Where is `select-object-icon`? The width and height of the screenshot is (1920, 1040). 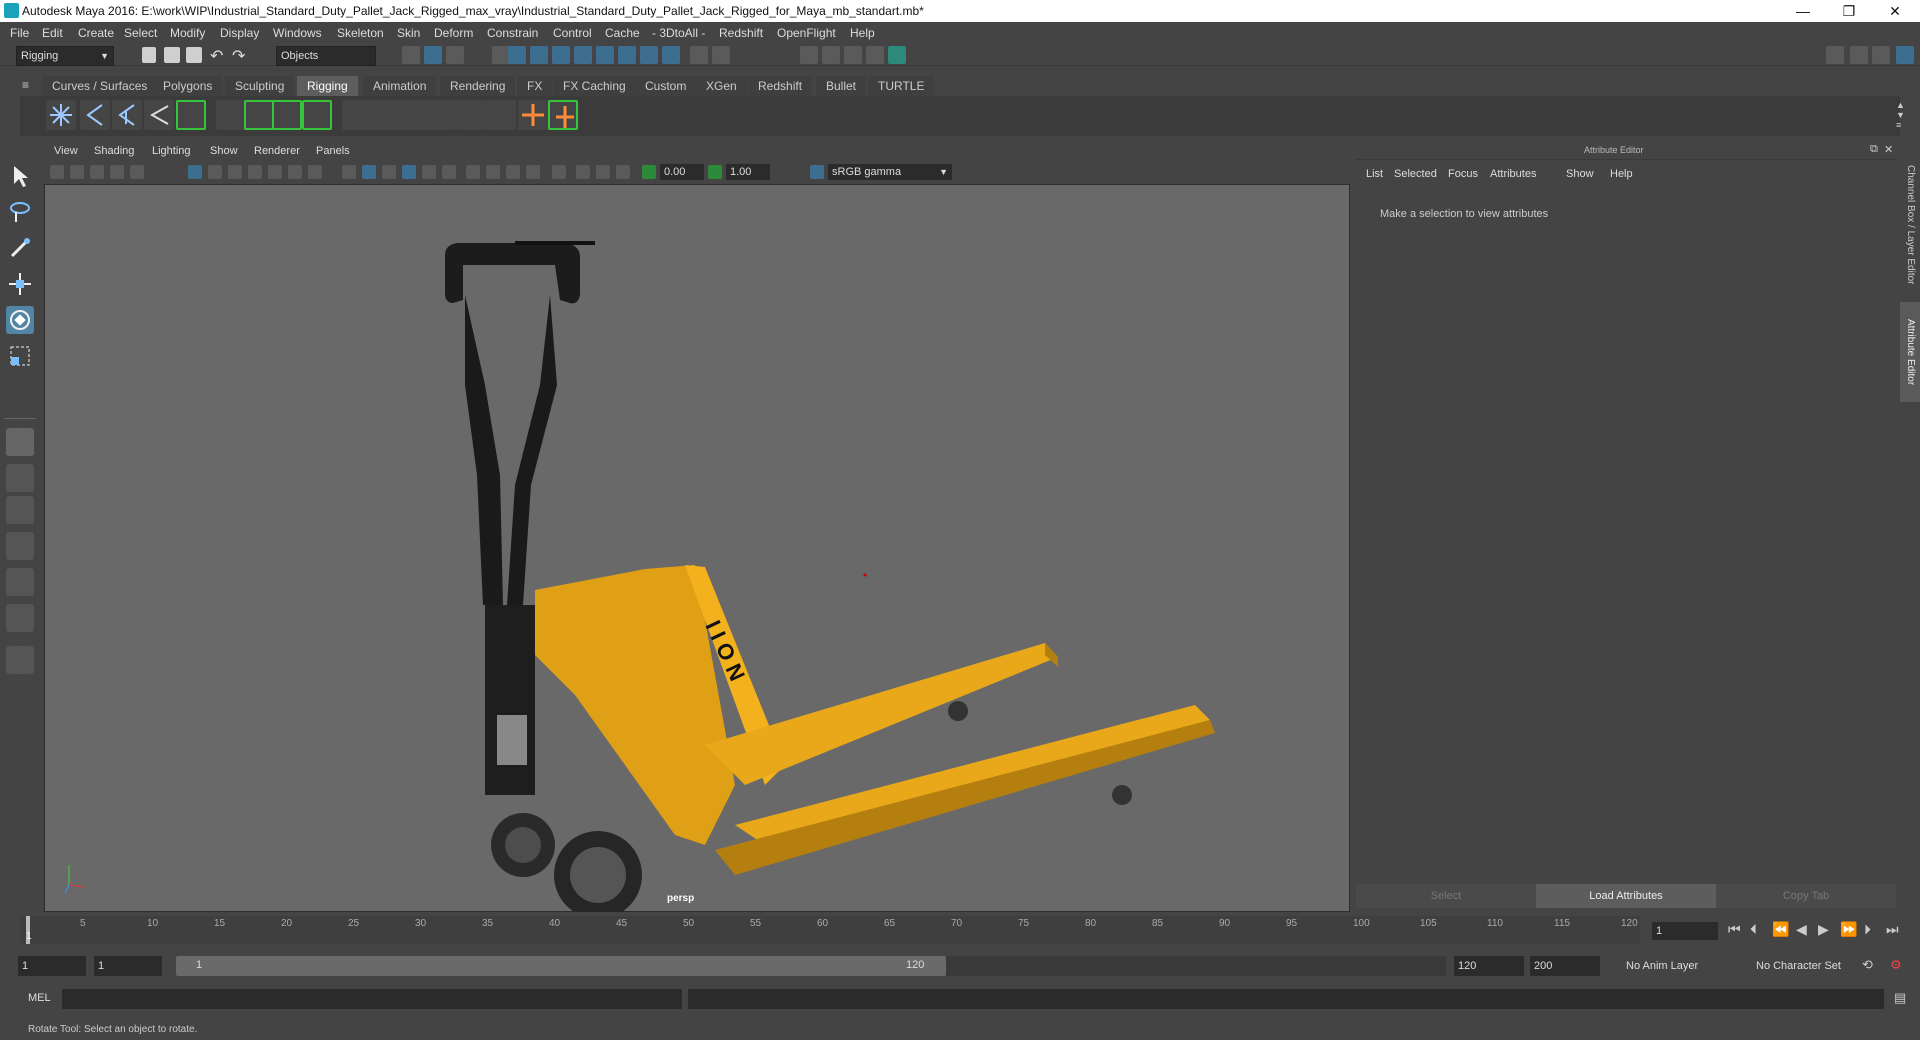 select-object-icon is located at coordinates (433, 55).